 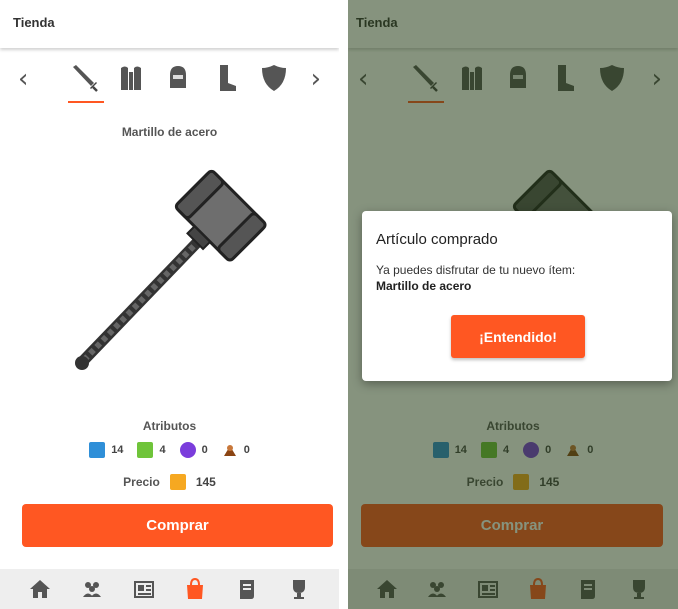 I want to click on armor-icon, so click(x=131, y=79).